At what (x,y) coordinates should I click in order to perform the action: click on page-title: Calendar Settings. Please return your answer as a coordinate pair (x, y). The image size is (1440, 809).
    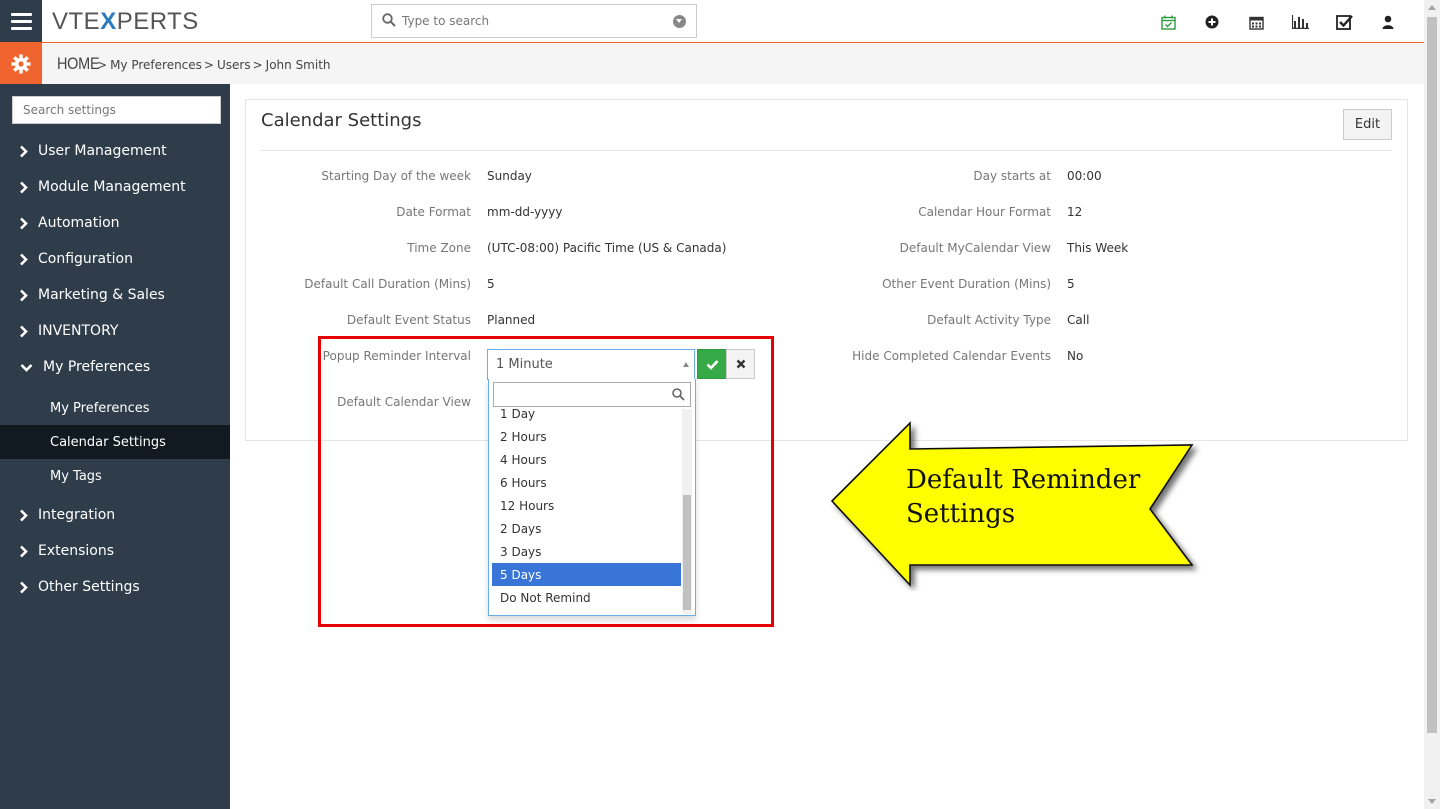
    Looking at the image, I should click on (341, 120).